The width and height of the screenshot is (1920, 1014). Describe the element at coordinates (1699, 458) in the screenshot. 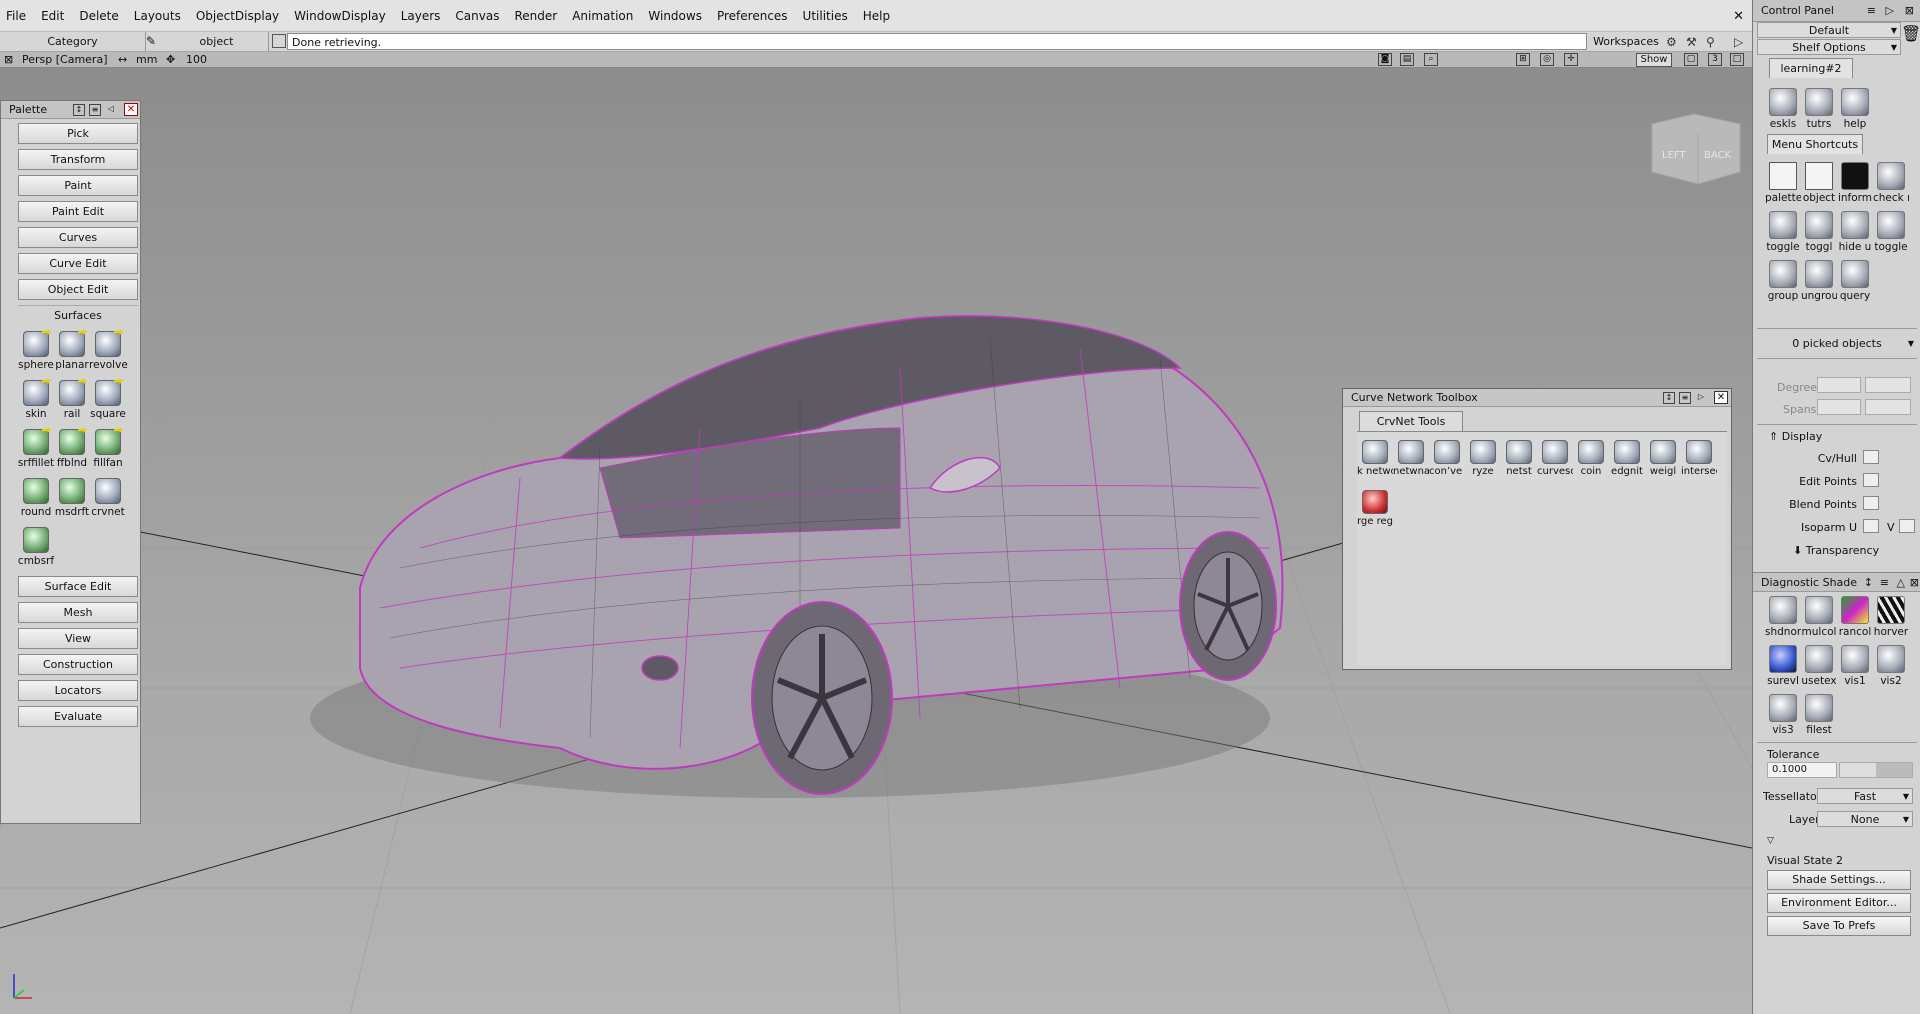

I see `crvnet-tool-10: intersec` at that location.